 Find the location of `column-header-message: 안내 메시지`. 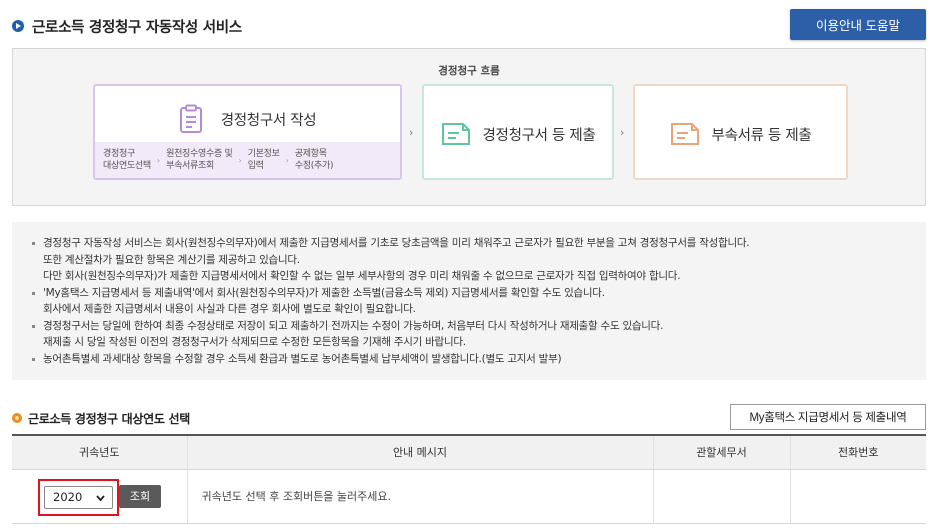

column-header-message: 안내 메시지 is located at coordinates (420, 452).